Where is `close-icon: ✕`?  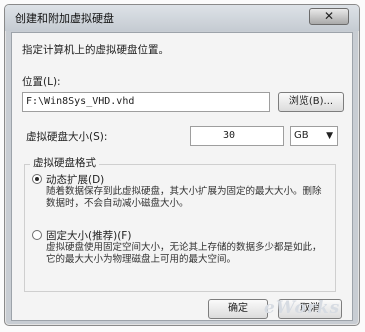
close-icon: ✕ is located at coordinates (329, 16).